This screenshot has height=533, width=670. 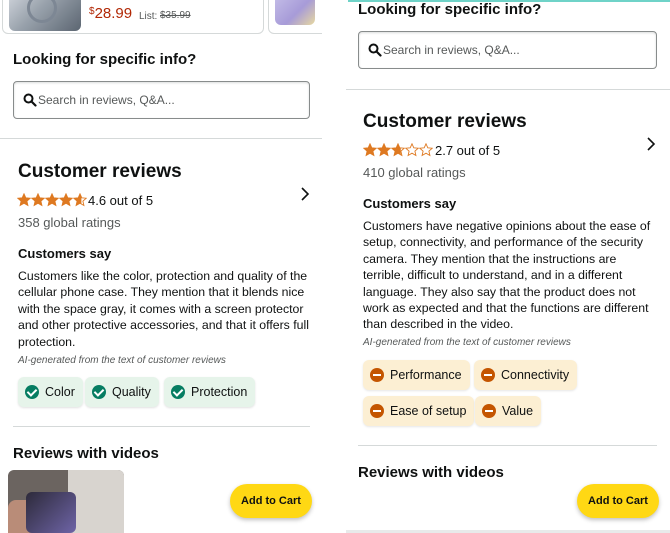 I want to click on aspect-chip-ease-of-setup: Ease of setup, so click(x=419, y=411).